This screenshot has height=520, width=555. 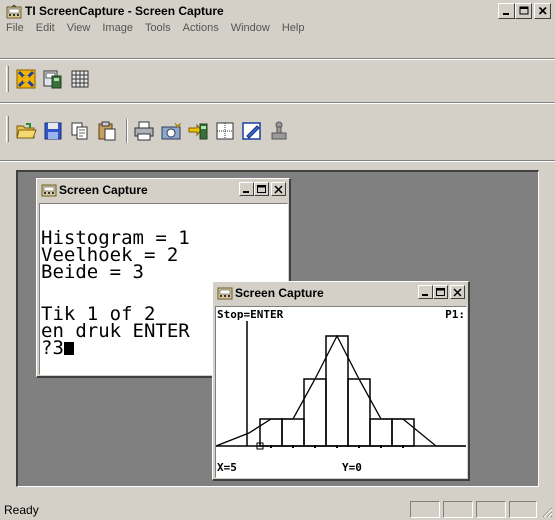 What do you see at coordinates (45, 29) in the screenshot?
I see `menu-edit: Edit` at bounding box center [45, 29].